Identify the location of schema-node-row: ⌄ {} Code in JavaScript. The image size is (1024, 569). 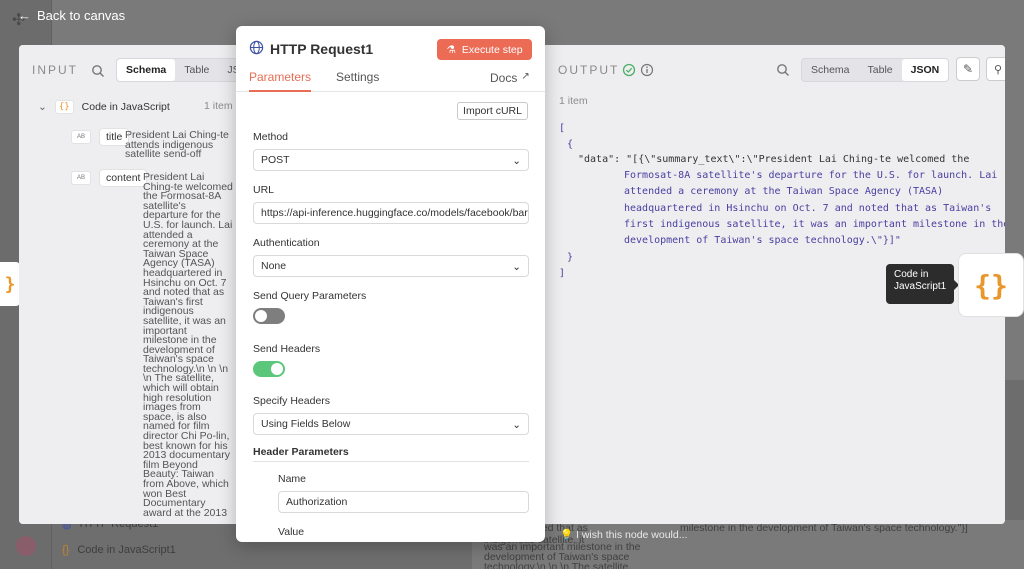
(104, 107).